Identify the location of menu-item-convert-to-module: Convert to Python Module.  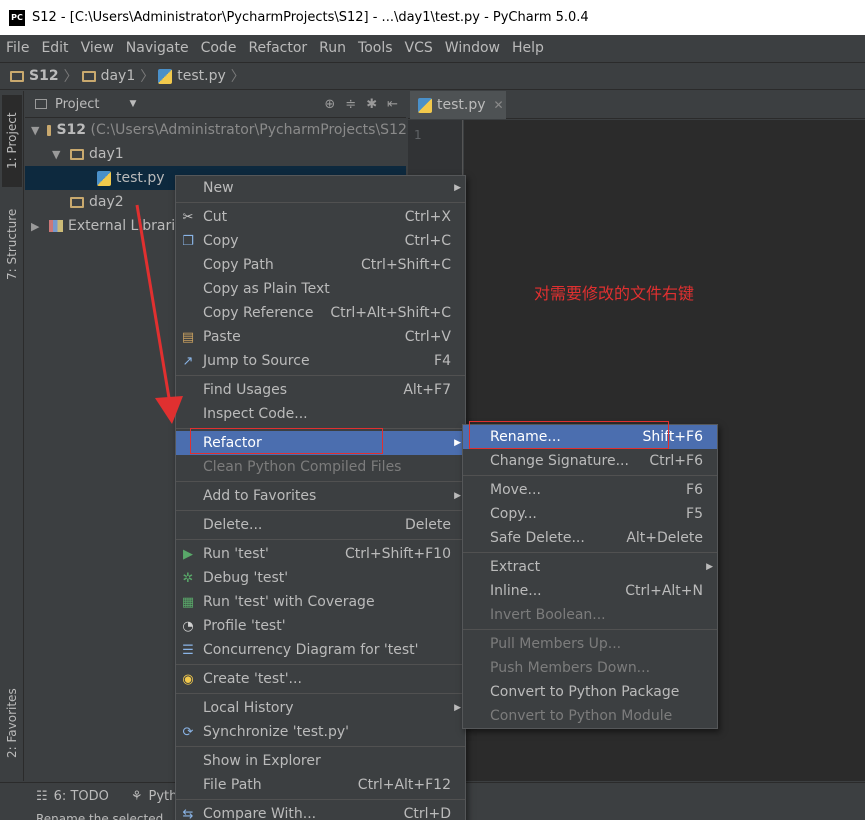
(590, 716).